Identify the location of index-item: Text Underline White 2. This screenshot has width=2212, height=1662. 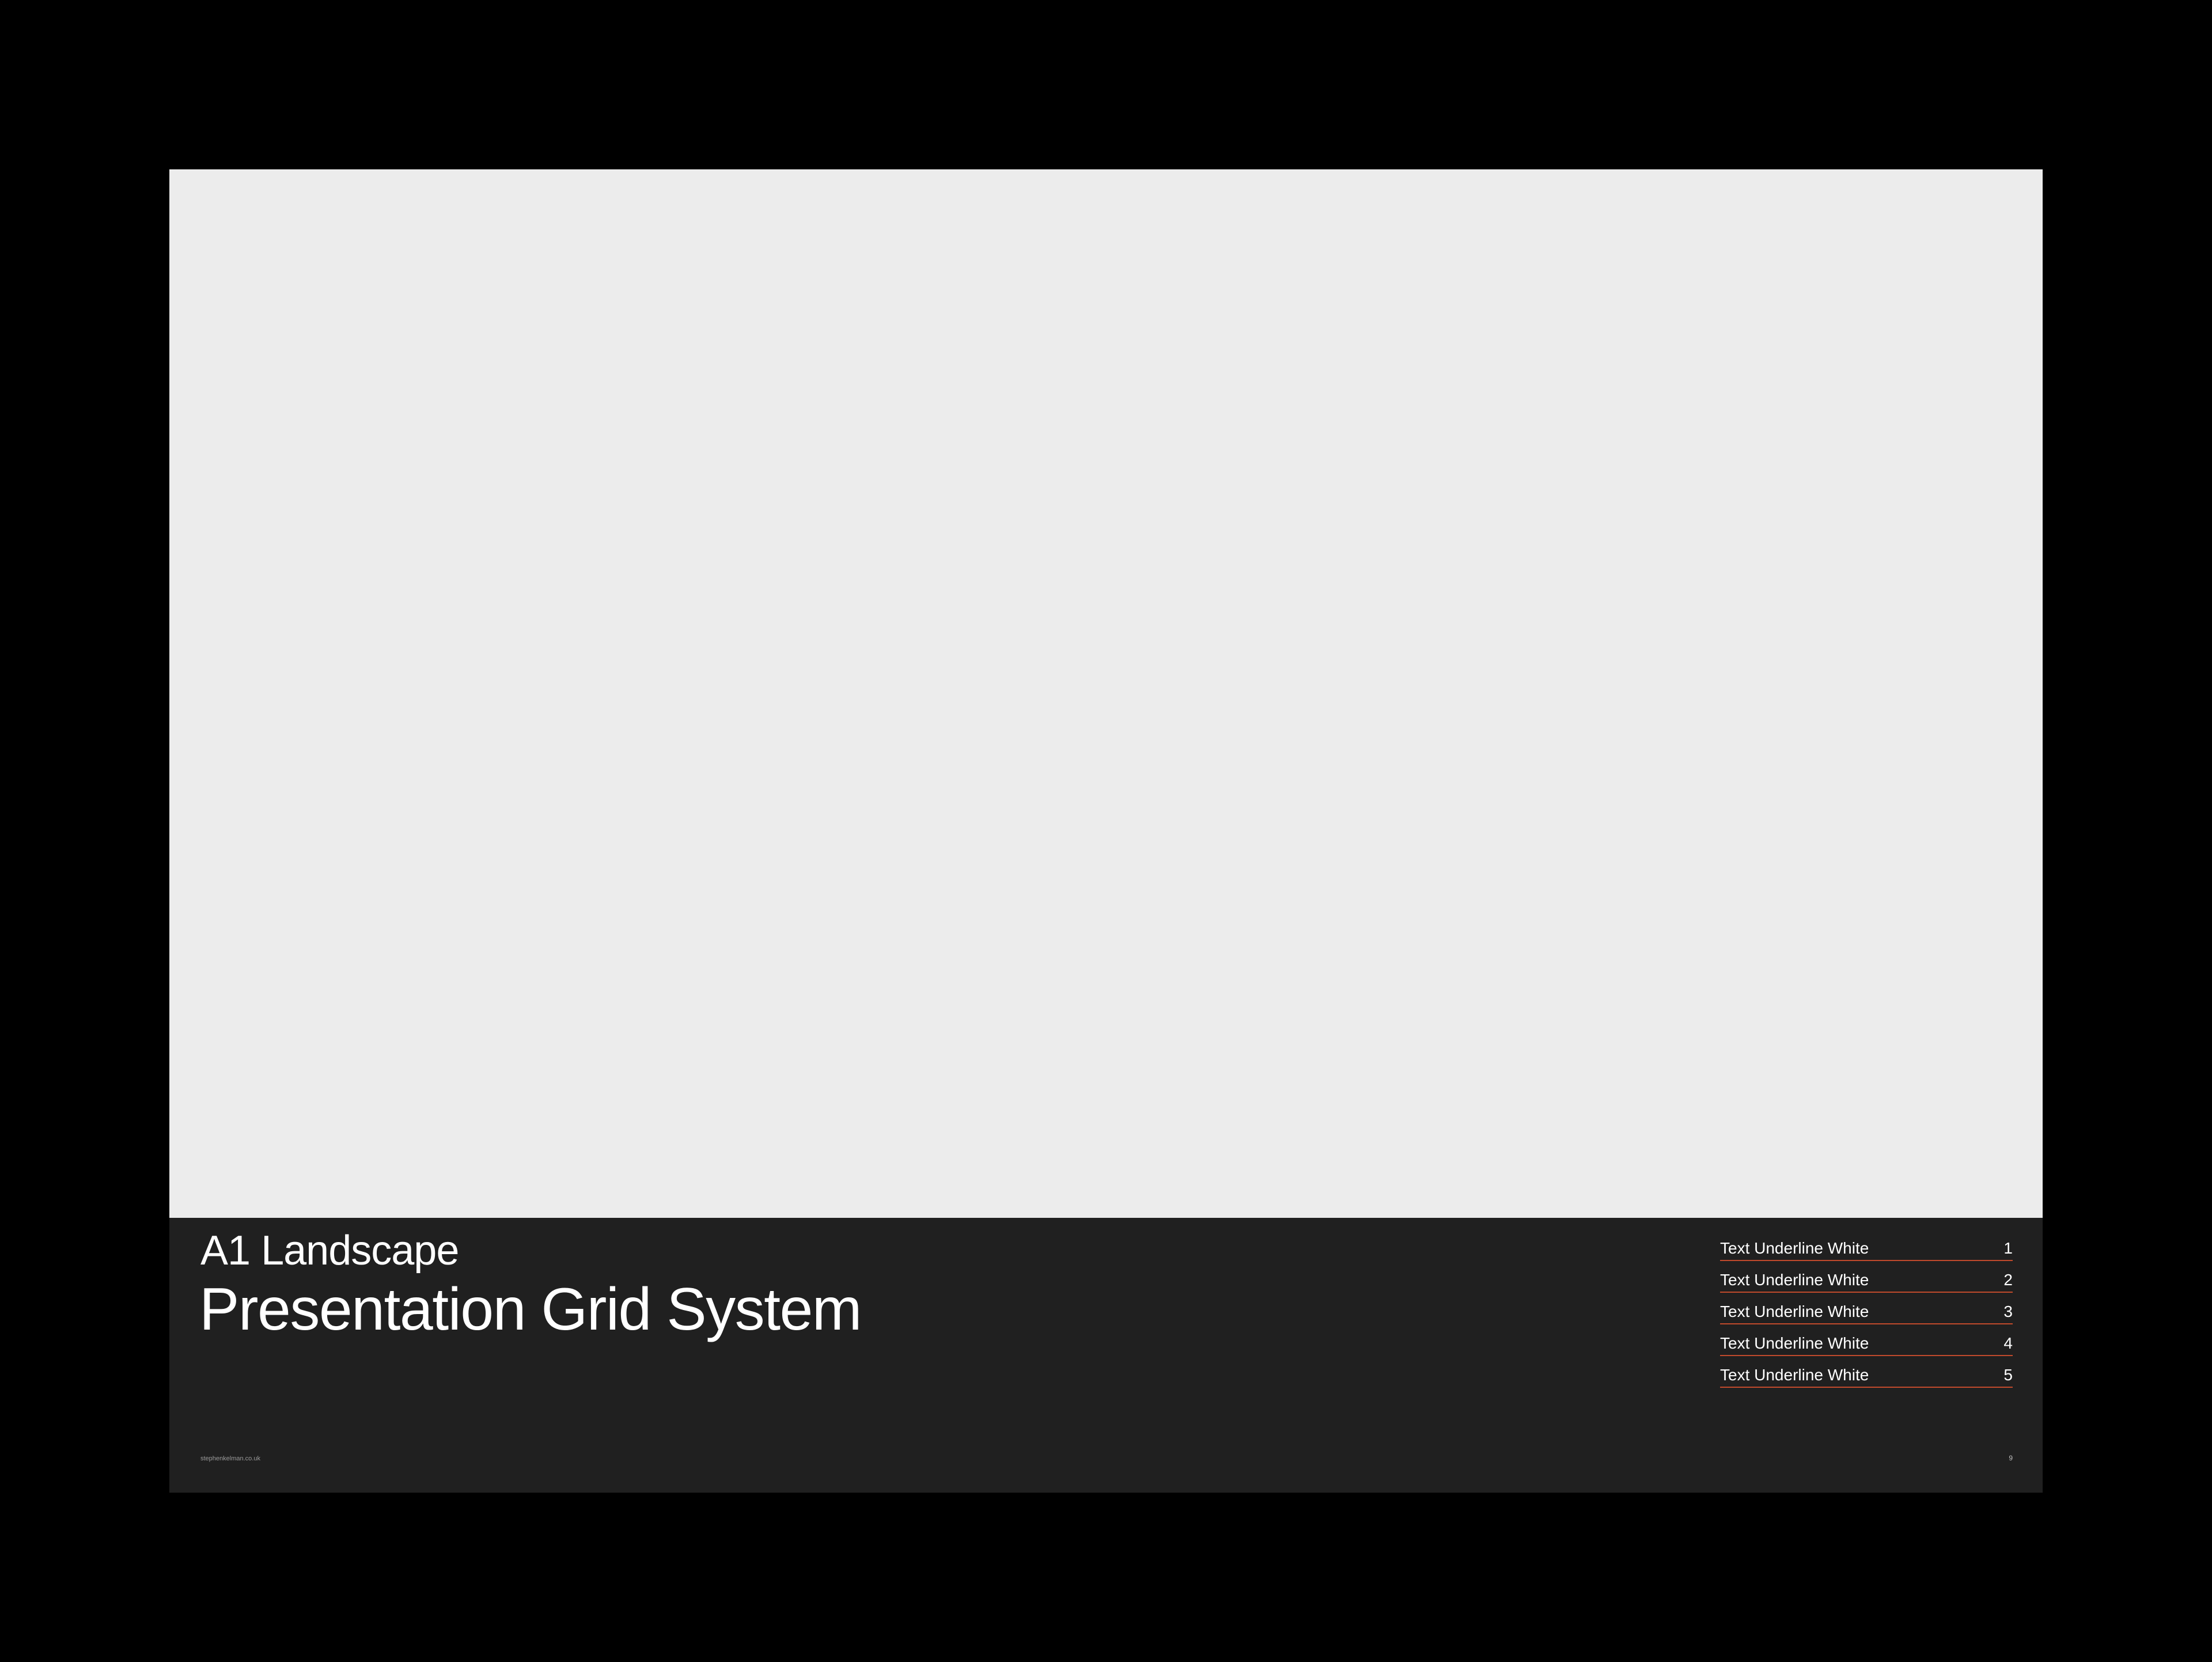
(1866, 1278).